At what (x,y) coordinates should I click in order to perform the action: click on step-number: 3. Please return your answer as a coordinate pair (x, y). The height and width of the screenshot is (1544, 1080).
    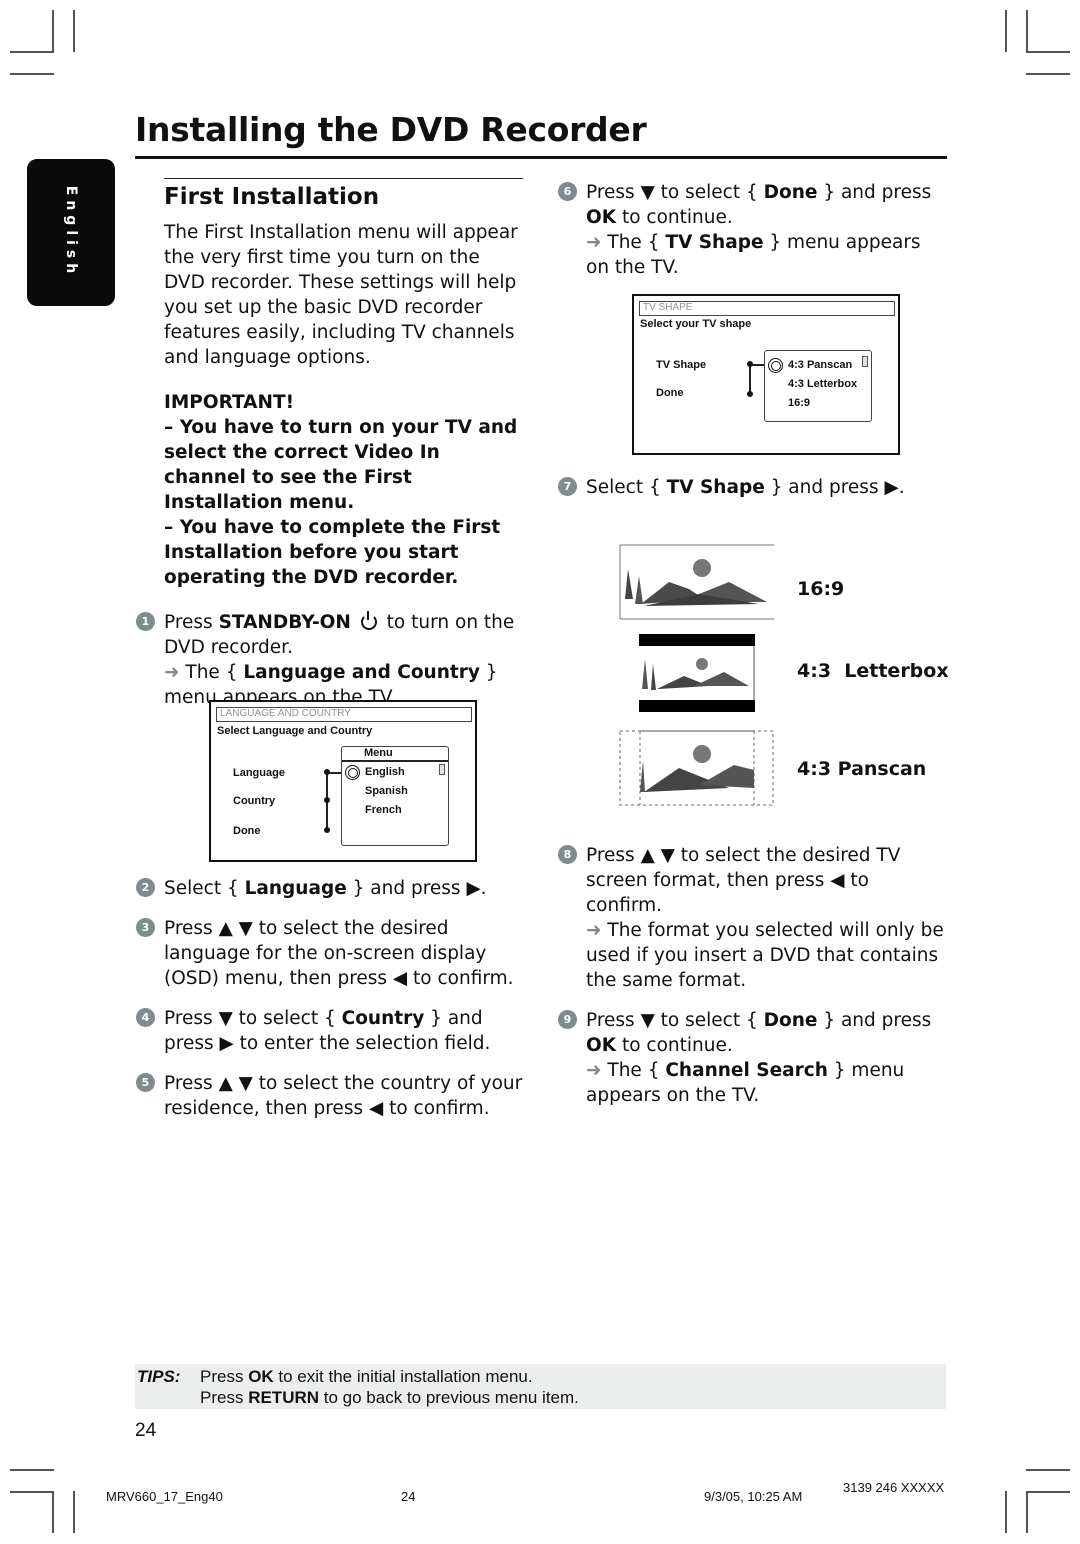
    Looking at the image, I should click on (145, 927).